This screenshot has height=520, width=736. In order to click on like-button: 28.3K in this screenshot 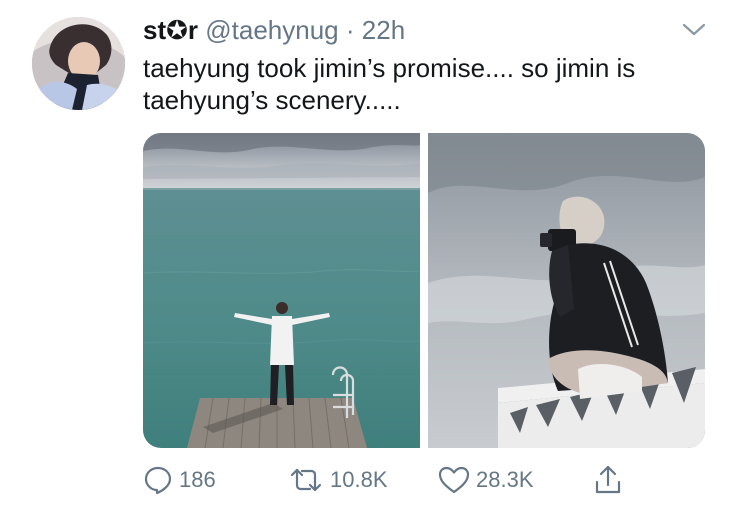, I will do `click(486, 480)`.